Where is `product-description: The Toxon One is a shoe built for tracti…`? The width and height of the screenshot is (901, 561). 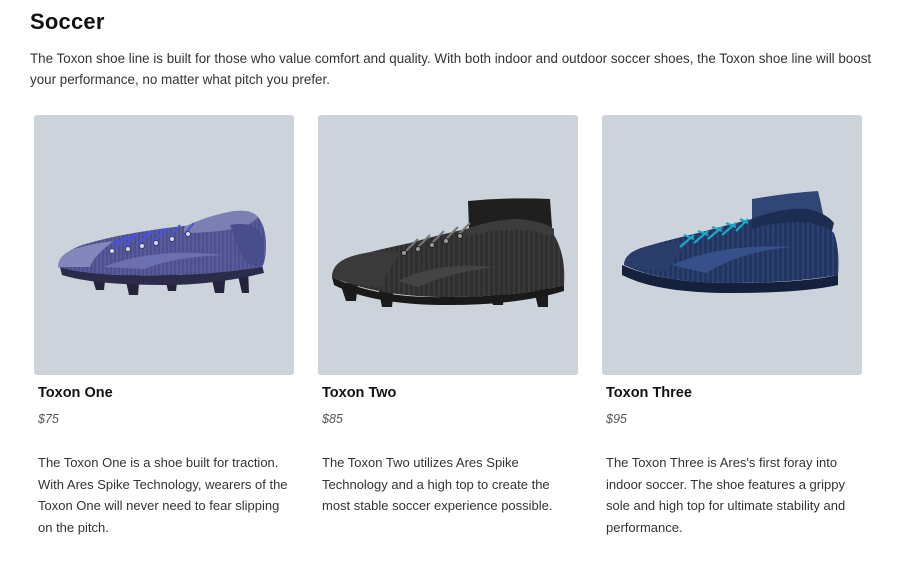
product-description: The Toxon One is a shoe built for tracti… is located at coordinates (163, 495).